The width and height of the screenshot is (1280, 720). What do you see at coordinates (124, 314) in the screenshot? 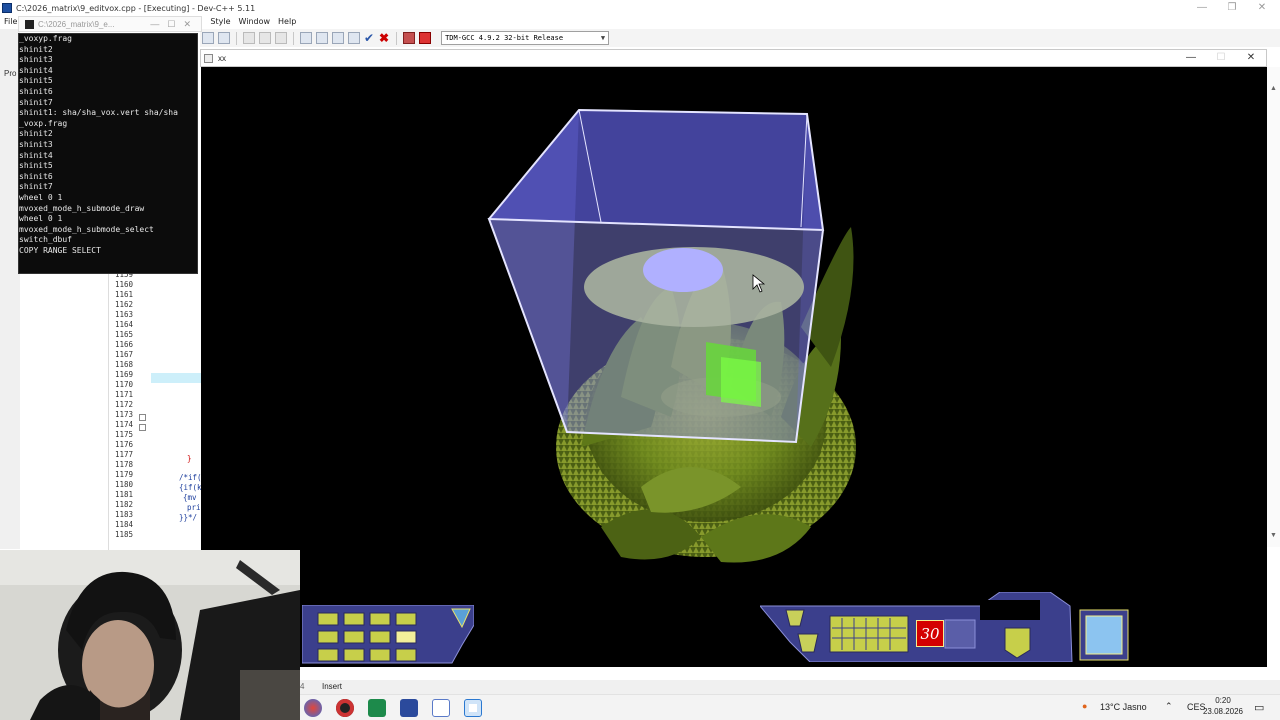
I see `line-number: 1163` at bounding box center [124, 314].